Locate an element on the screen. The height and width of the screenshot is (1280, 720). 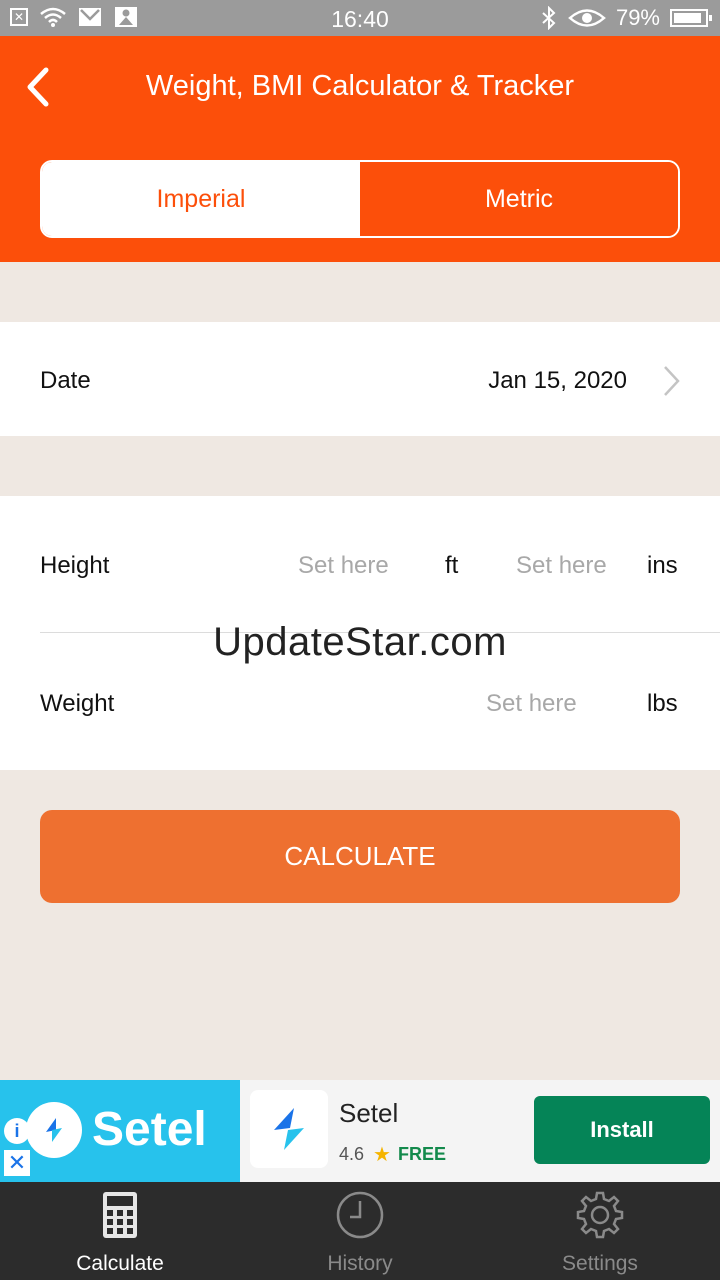
ad-banner-text: Setel is located at coordinates (149, 1129).